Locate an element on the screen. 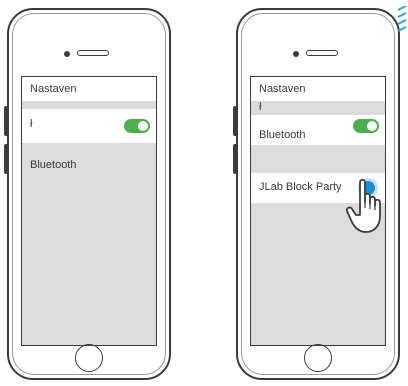 The image size is (408, 386). signal-waves-icon is located at coordinates (402, 19).